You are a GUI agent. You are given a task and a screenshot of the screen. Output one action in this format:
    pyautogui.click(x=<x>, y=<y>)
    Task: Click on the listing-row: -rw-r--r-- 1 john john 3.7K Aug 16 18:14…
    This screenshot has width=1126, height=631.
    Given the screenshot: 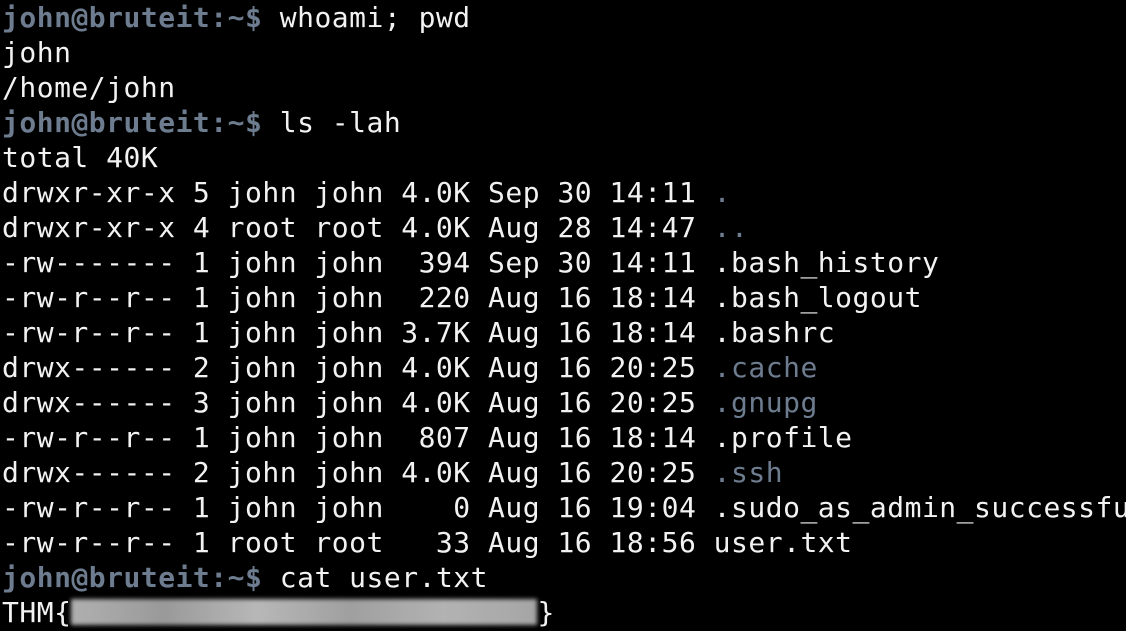 What is the action you would take?
    pyautogui.click(x=564, y=332)
    